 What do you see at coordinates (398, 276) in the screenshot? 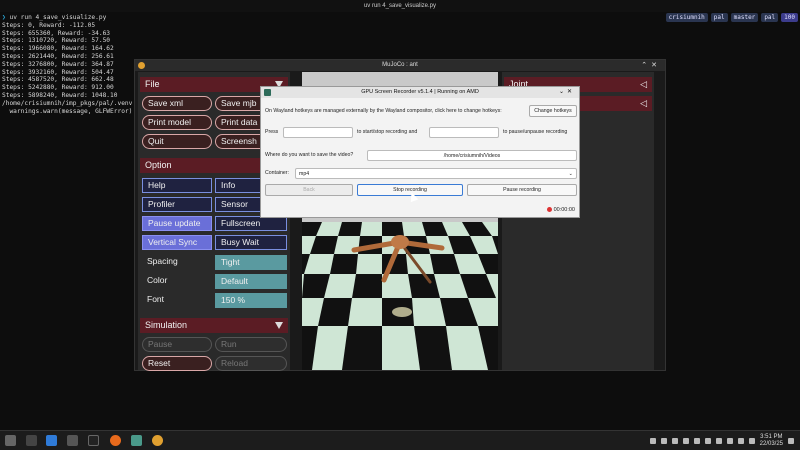
I see `ant-robot` at bounding box center [398, 276].